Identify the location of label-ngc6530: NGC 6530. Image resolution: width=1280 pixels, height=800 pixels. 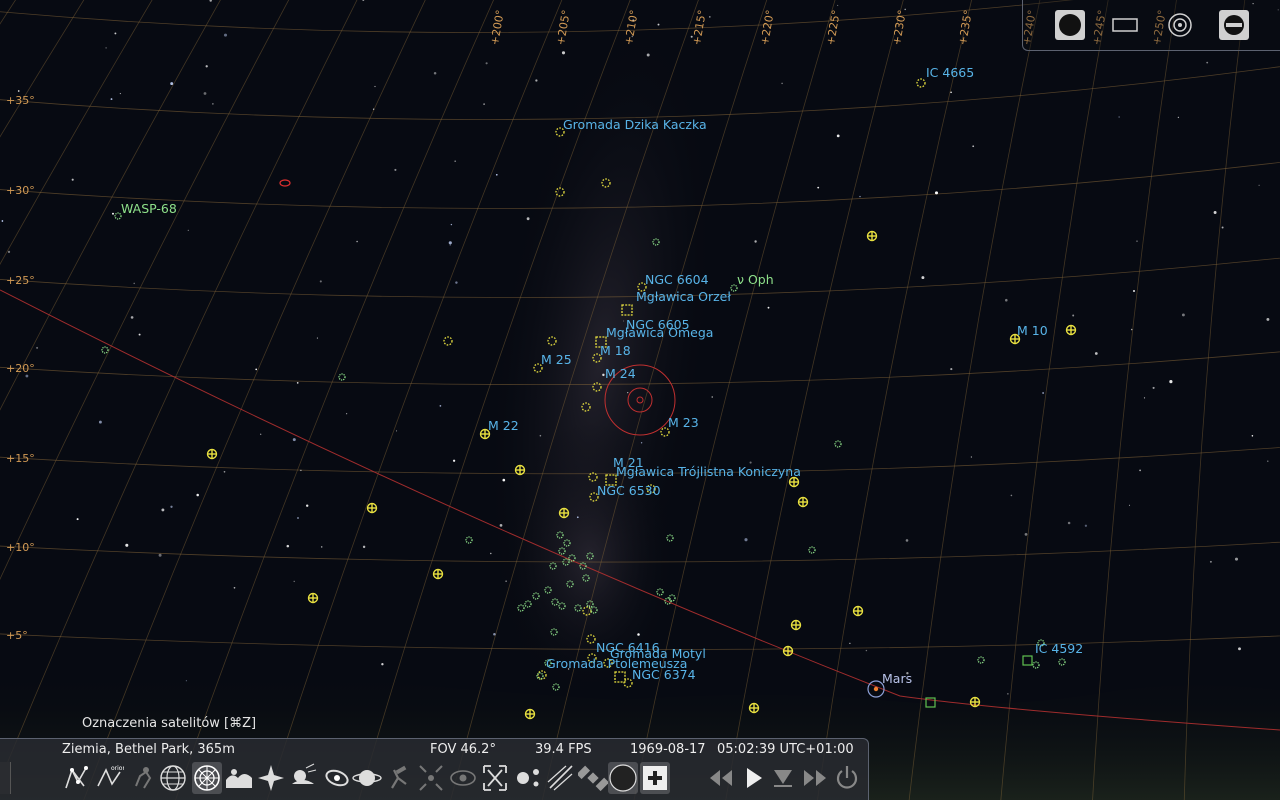
(629, 491).